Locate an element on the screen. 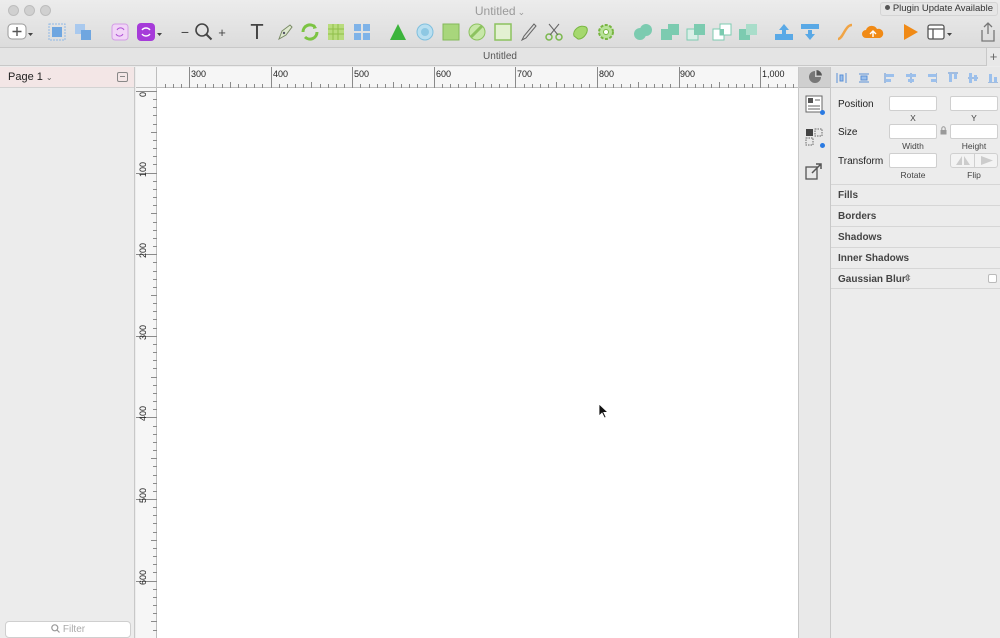 The width and height of the screenshot is (1000, 638). cloud-button is located at coordinates (873, 32).